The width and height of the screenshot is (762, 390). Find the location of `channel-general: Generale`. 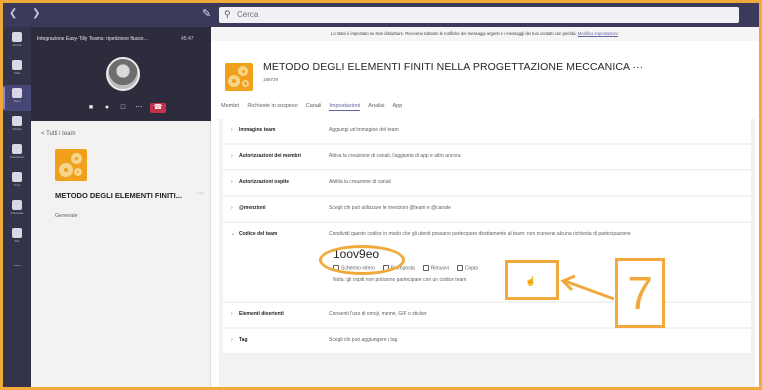

channel-general: Generale is located at coordinates (66, 216).